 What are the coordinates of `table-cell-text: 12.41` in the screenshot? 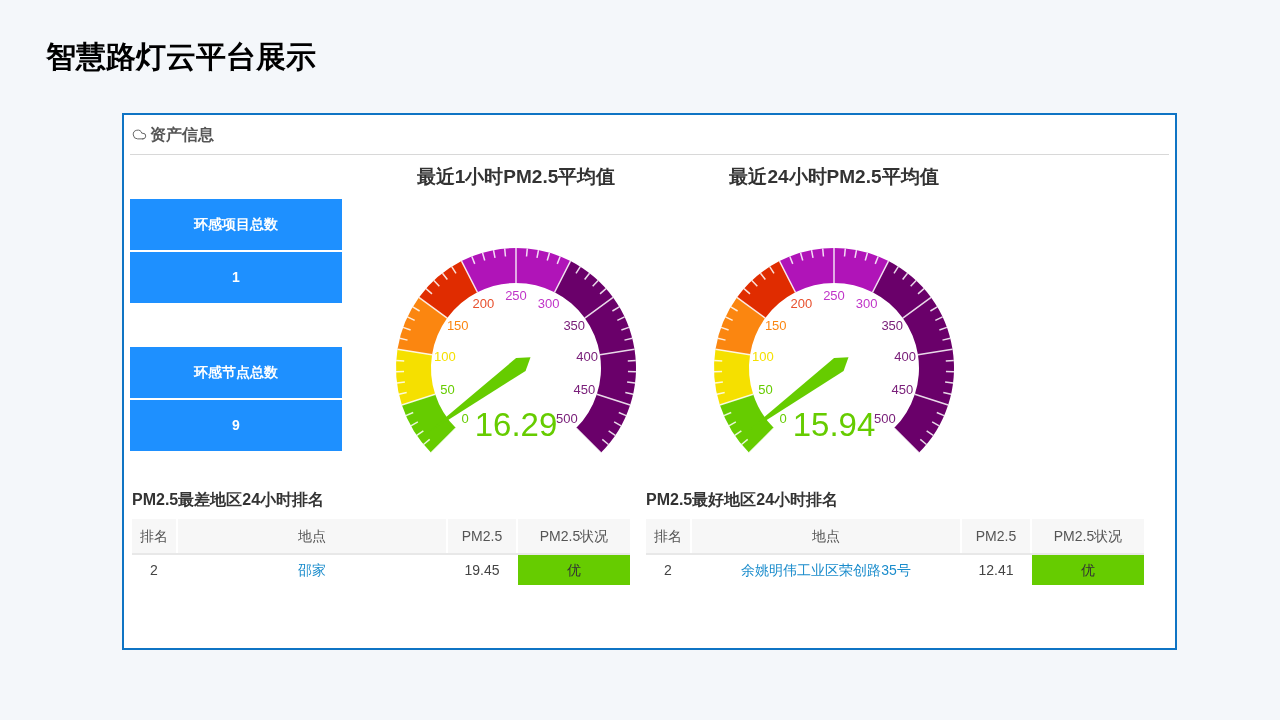 It's located at (996, 570).